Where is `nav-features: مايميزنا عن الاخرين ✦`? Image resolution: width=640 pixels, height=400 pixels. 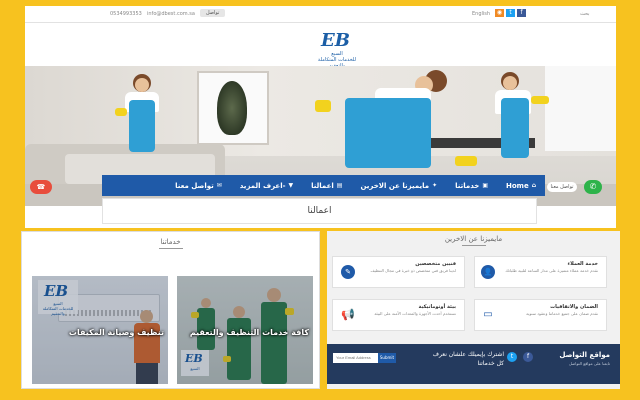
nav-features: مايميزنا عن الاخرين ✦ is located at coordinates (398, 186).